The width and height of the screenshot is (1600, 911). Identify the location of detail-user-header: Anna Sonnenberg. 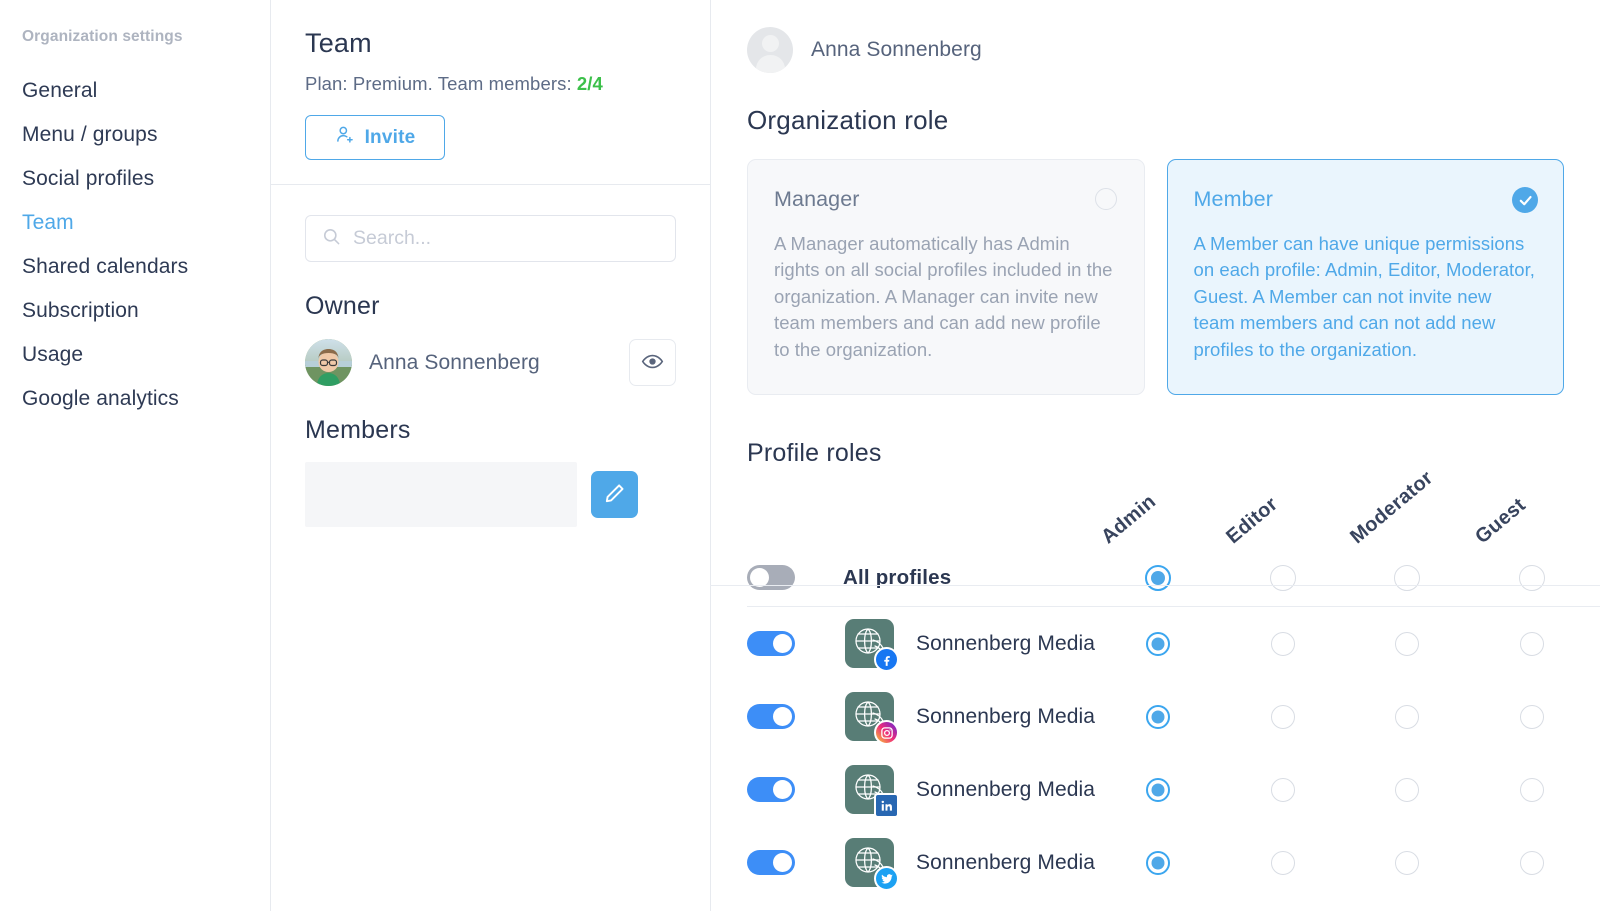
(1155, 36).